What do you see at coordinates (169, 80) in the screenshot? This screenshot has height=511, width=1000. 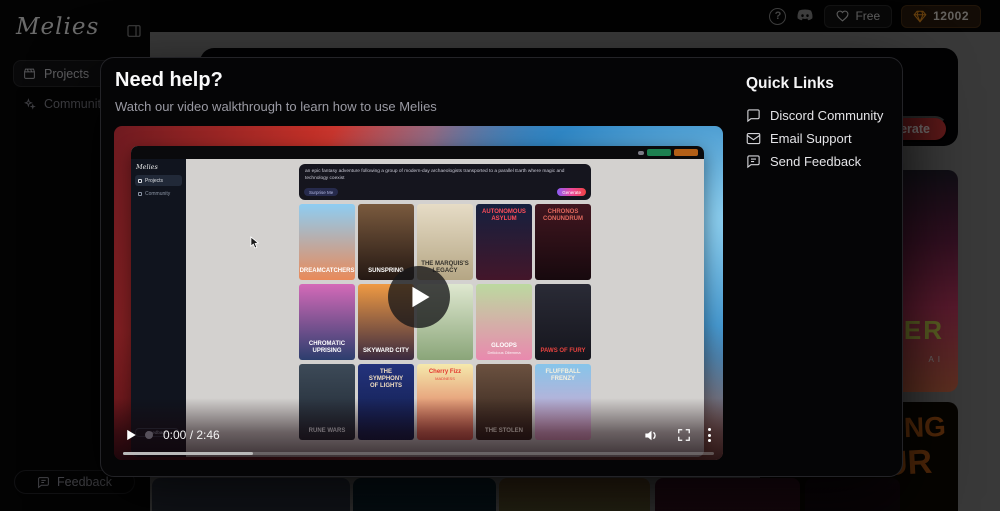 I see `modal-title: Need help?` at bounding box center [169, 80].